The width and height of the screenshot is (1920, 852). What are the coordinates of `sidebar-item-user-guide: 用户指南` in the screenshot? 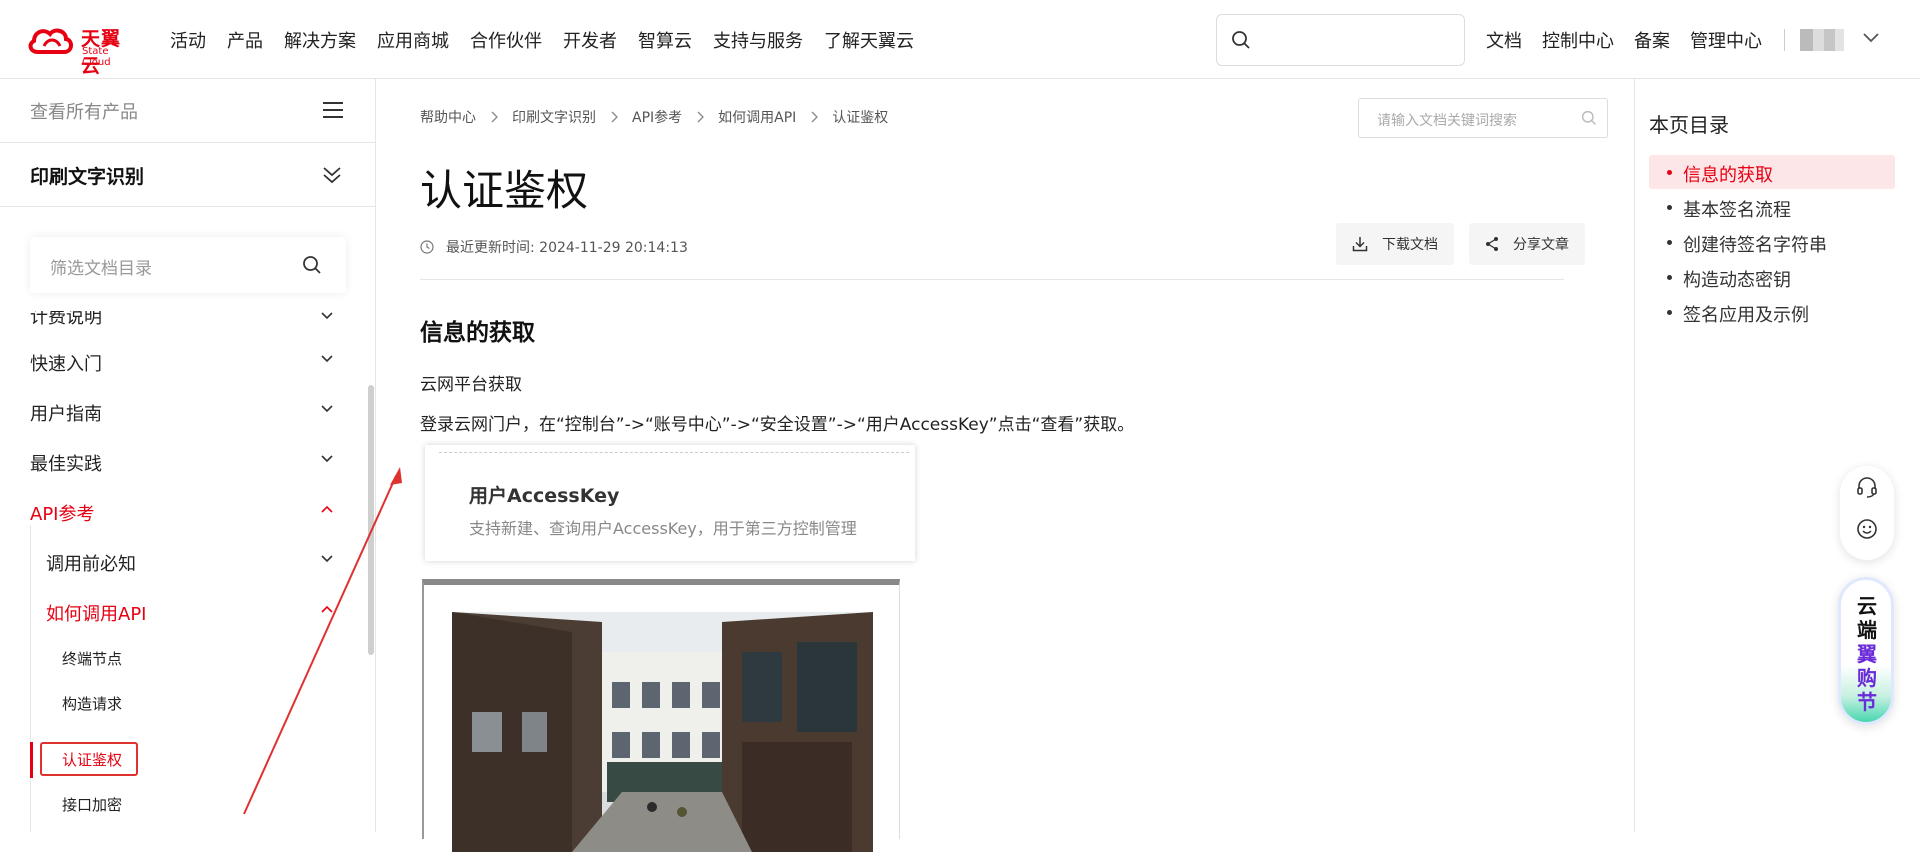 It's located at (185, 412).